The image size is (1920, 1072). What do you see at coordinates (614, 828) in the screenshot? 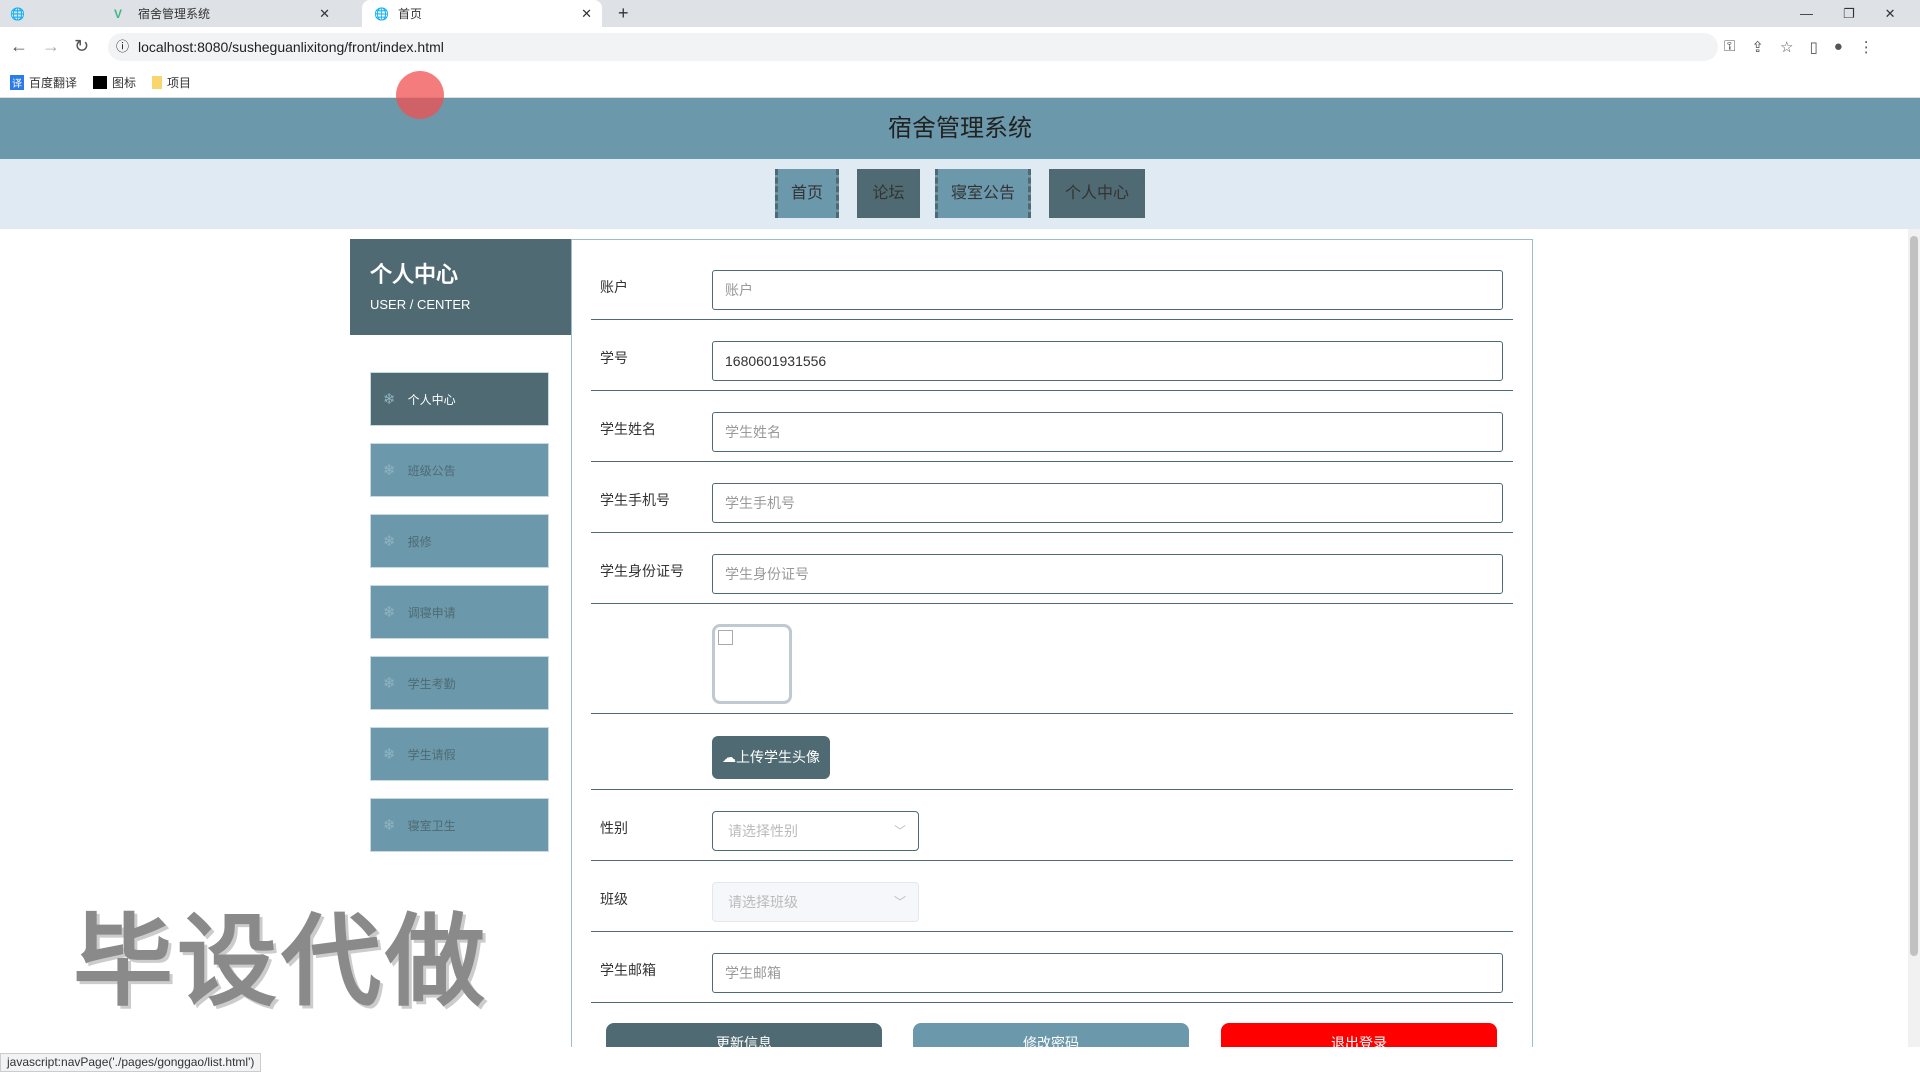
I see `gender-label: 性别` at bounding box center [614, 828].